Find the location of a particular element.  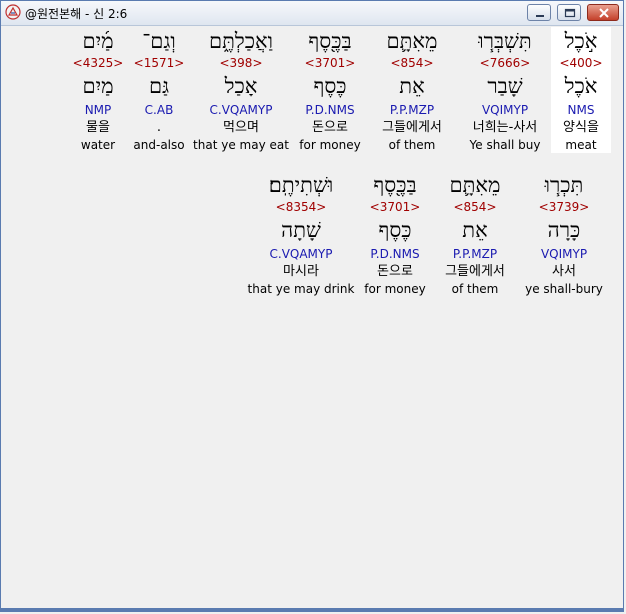

morphology: NMP is located at coordinates (98, 110).